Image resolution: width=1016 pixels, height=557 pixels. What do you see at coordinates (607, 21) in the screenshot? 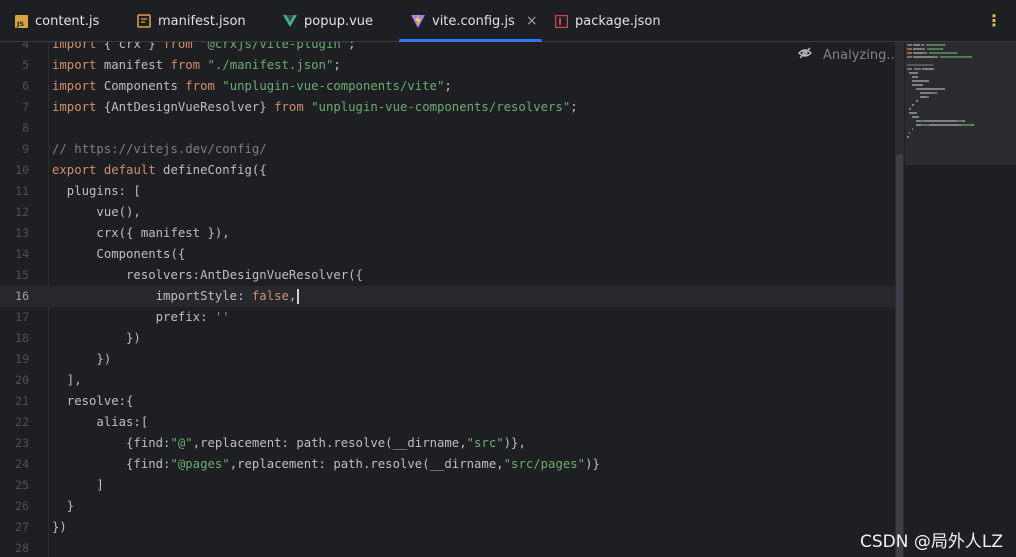
I see `tab-package-json: package.json` at bounding box center [607, 21].